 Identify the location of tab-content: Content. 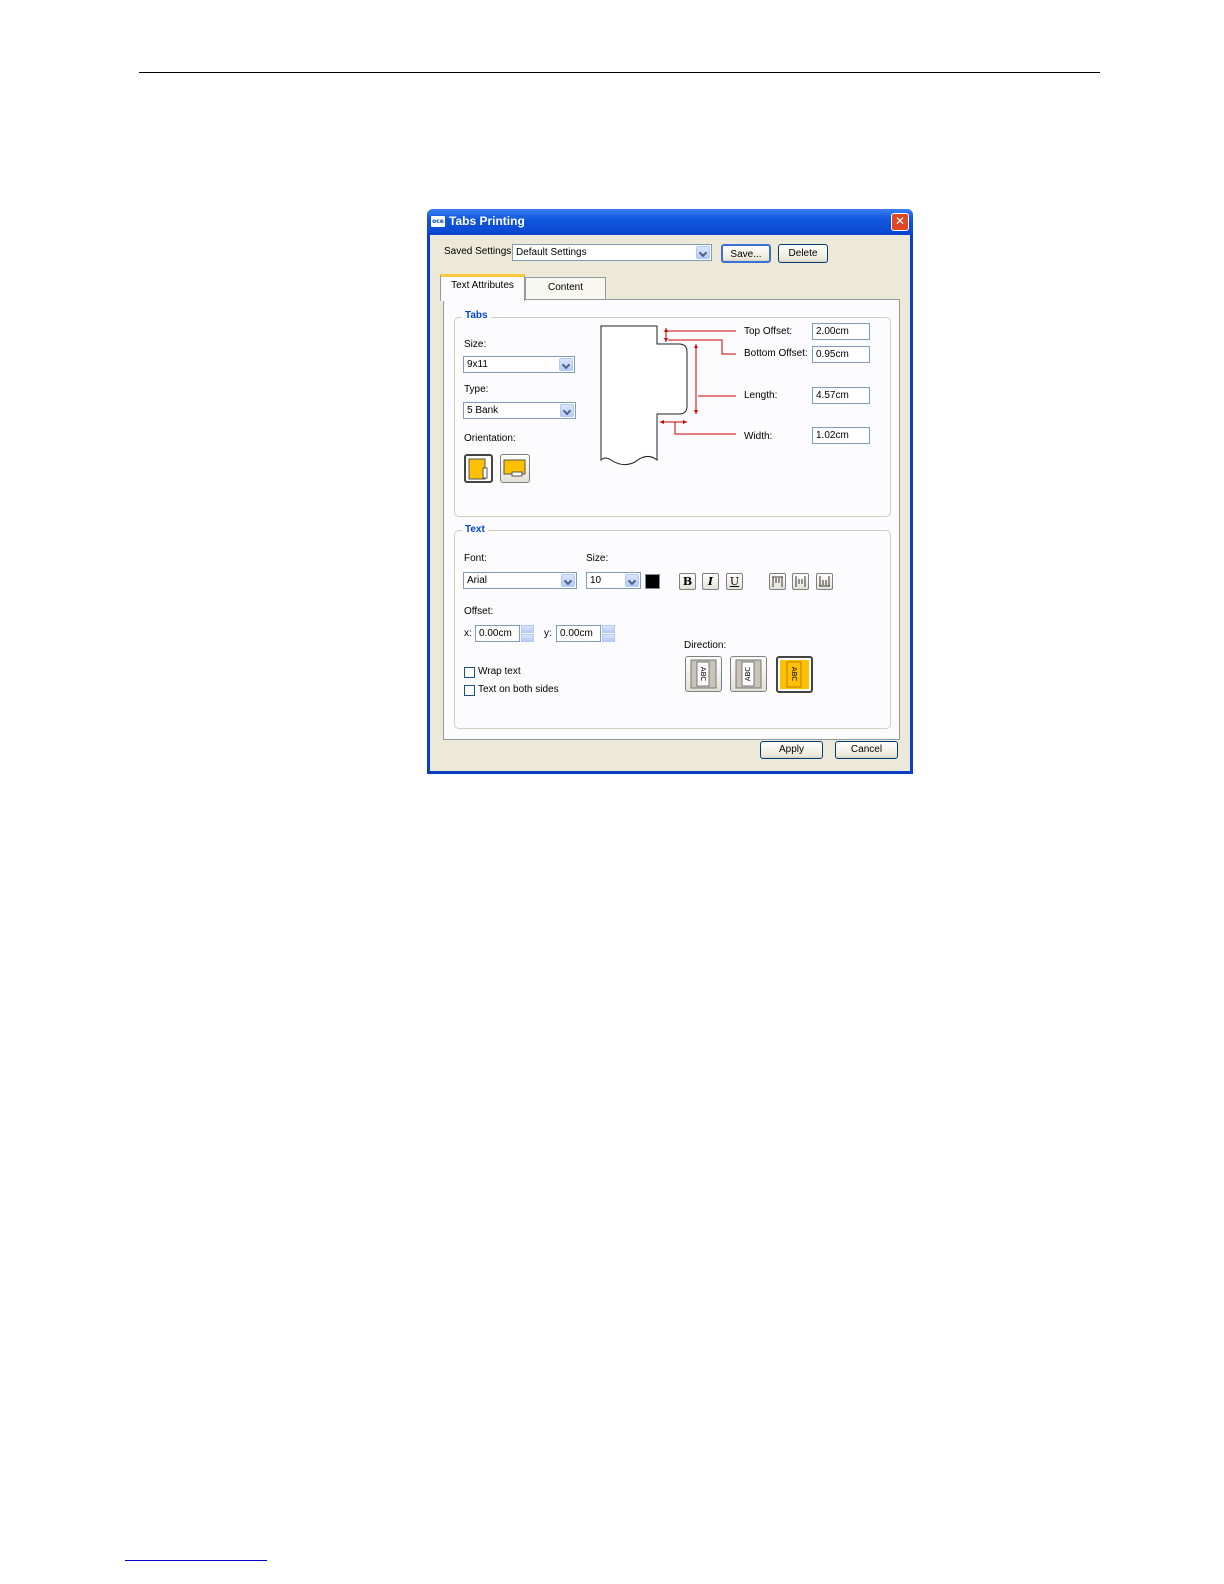
(565, 288).